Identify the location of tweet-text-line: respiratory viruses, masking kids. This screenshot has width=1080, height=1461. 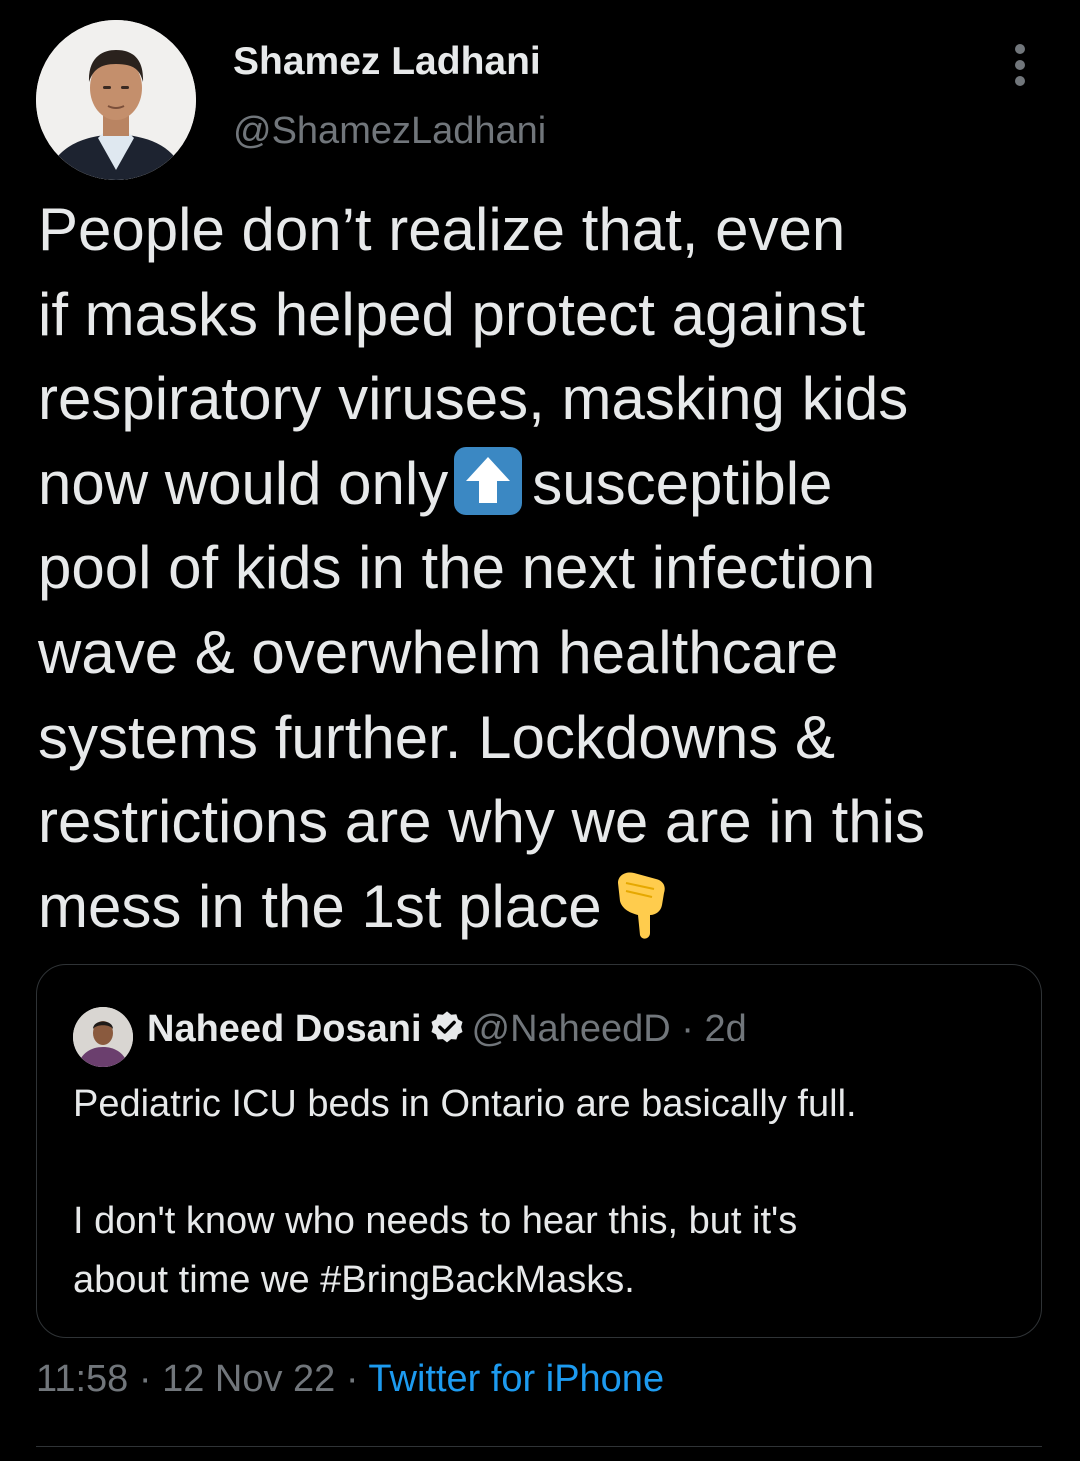
(473, 399).